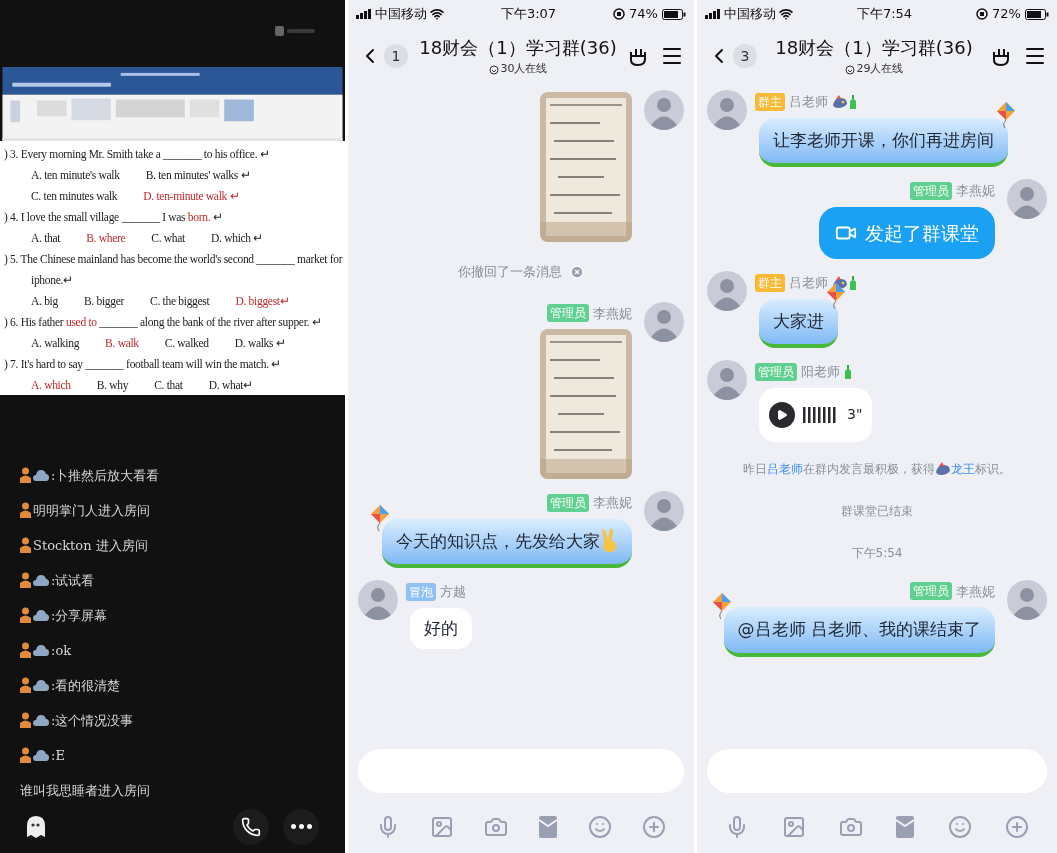  Describe the element at coordinates (820, 372) in the screenshot. I see `sender-name: 阳老师` at that location.